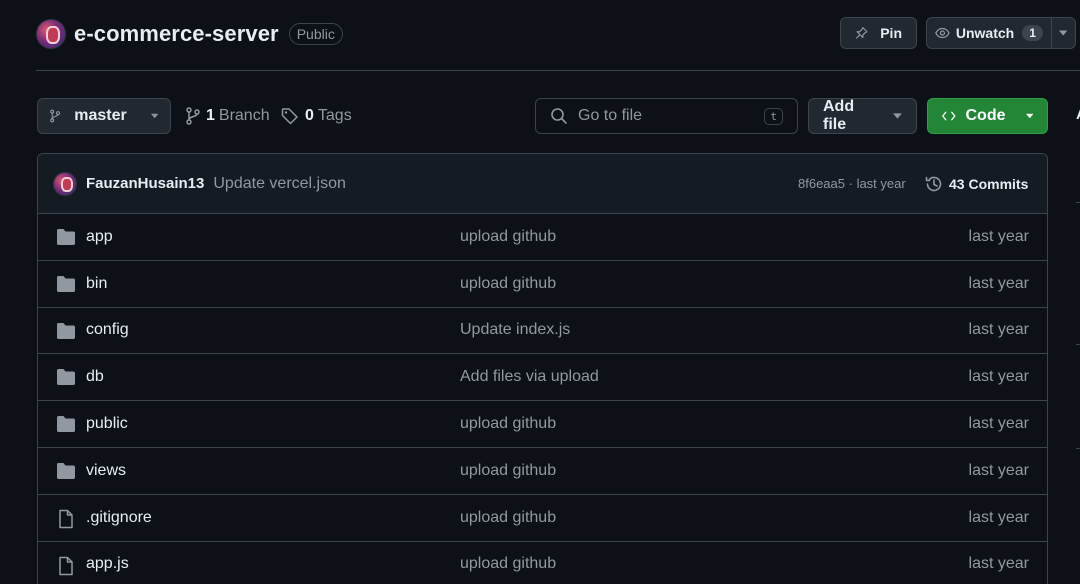 This screenshot has width=1080, height=584. What do you see at coordinates (119, 518) in the screenshot?
I see `file-name: .gitignore` at bounding box center [119, 518].